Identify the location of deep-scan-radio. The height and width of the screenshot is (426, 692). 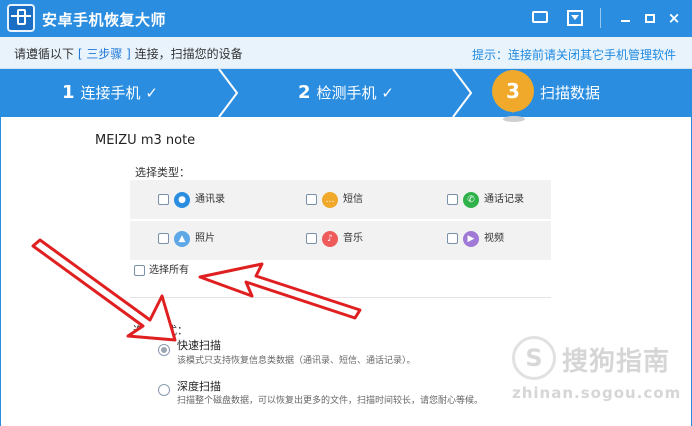
(164, 390).